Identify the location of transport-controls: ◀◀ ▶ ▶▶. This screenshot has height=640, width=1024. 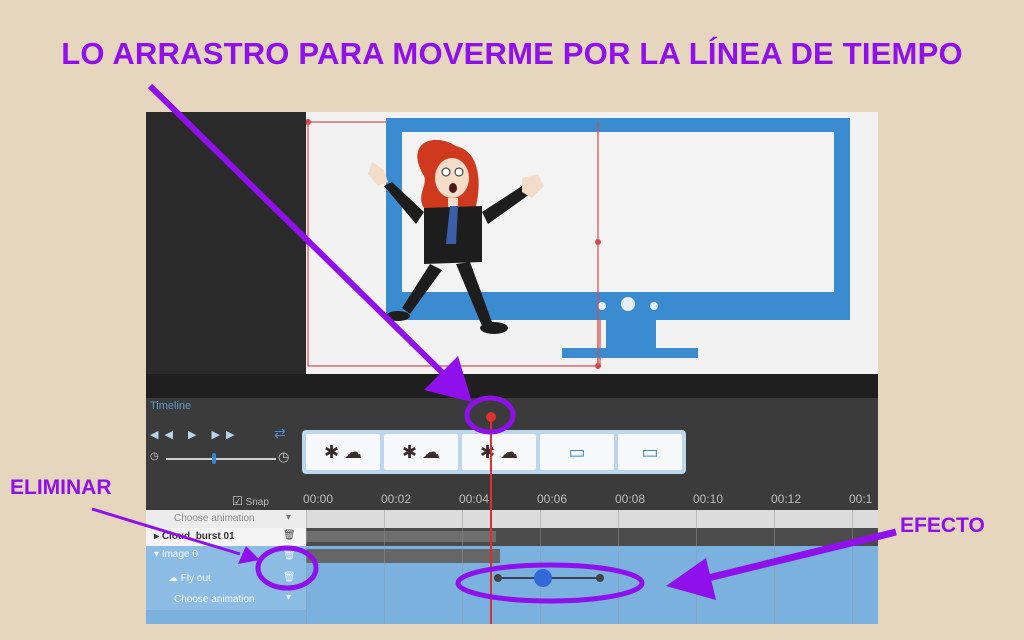
(195, 434).